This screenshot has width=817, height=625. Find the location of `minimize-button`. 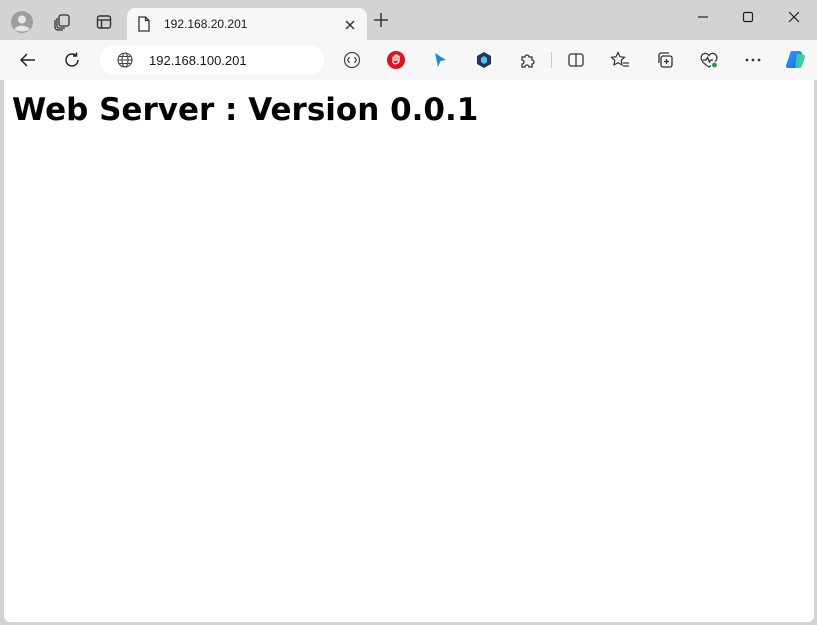

minimize-button is located at coordinates (703, 17).